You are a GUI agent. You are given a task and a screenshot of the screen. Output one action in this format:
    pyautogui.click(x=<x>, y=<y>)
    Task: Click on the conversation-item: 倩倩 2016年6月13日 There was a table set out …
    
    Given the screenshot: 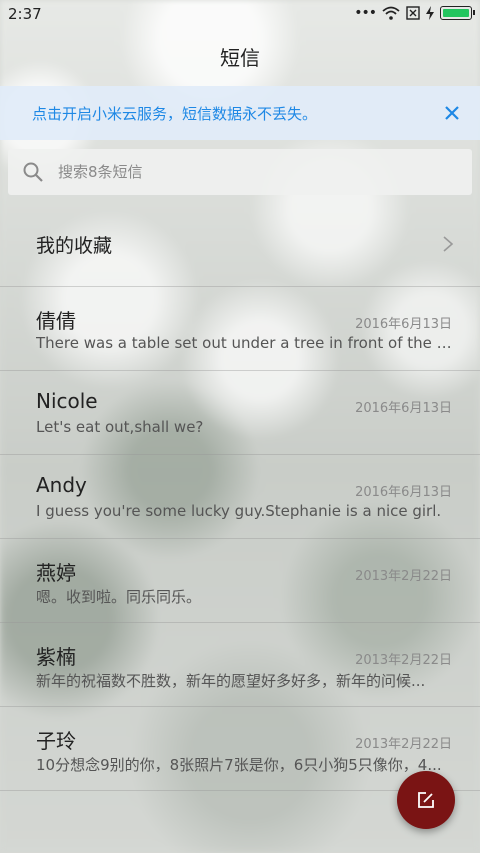 What is the action you would take?
    pyautogui.click(x=240, y=329)
    